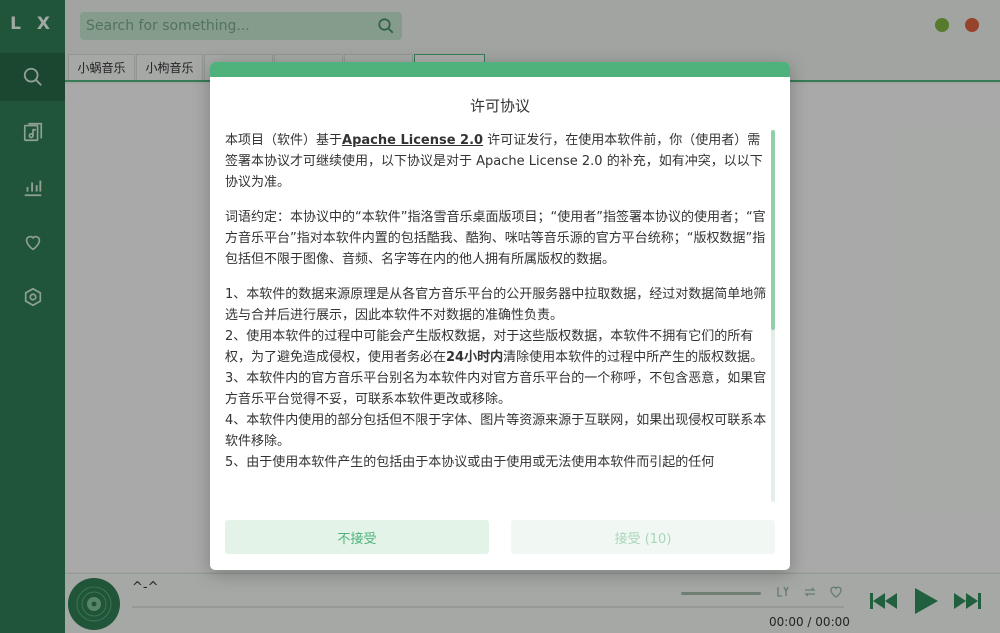  I want to click on license-item-5: 5、由于使用本软件产生的包括由于本协议或由于使用或无法使用本软件而引起的任何, so click(470, 462).